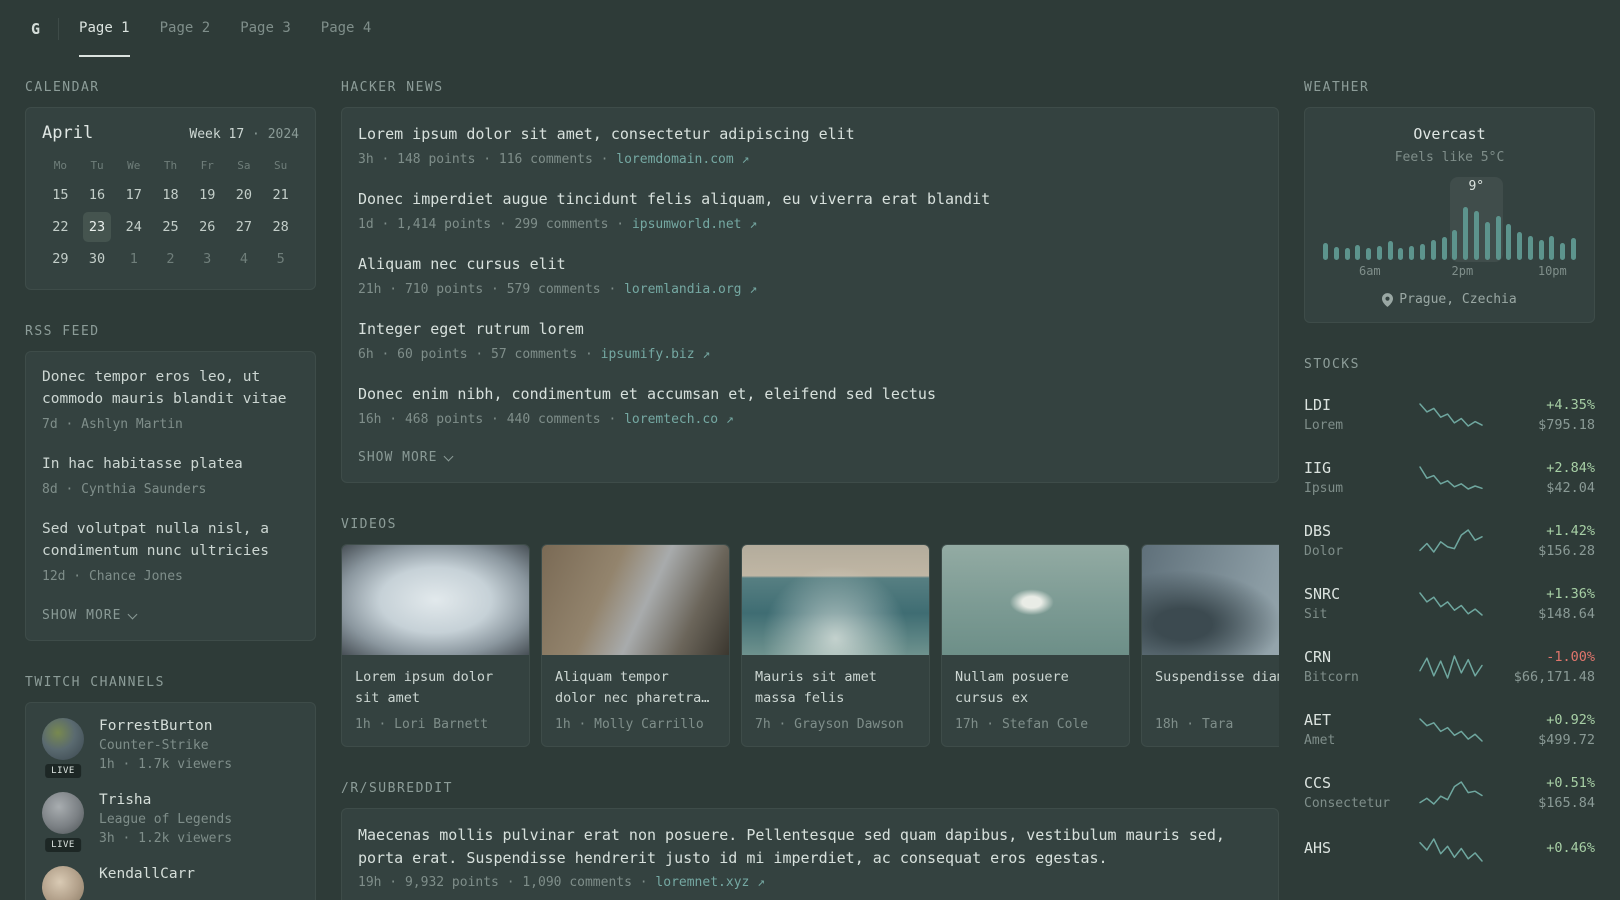  Describe the element at coordinates (265, 28) in the screenshot. I see `nav-tab: Page 3` at that location.